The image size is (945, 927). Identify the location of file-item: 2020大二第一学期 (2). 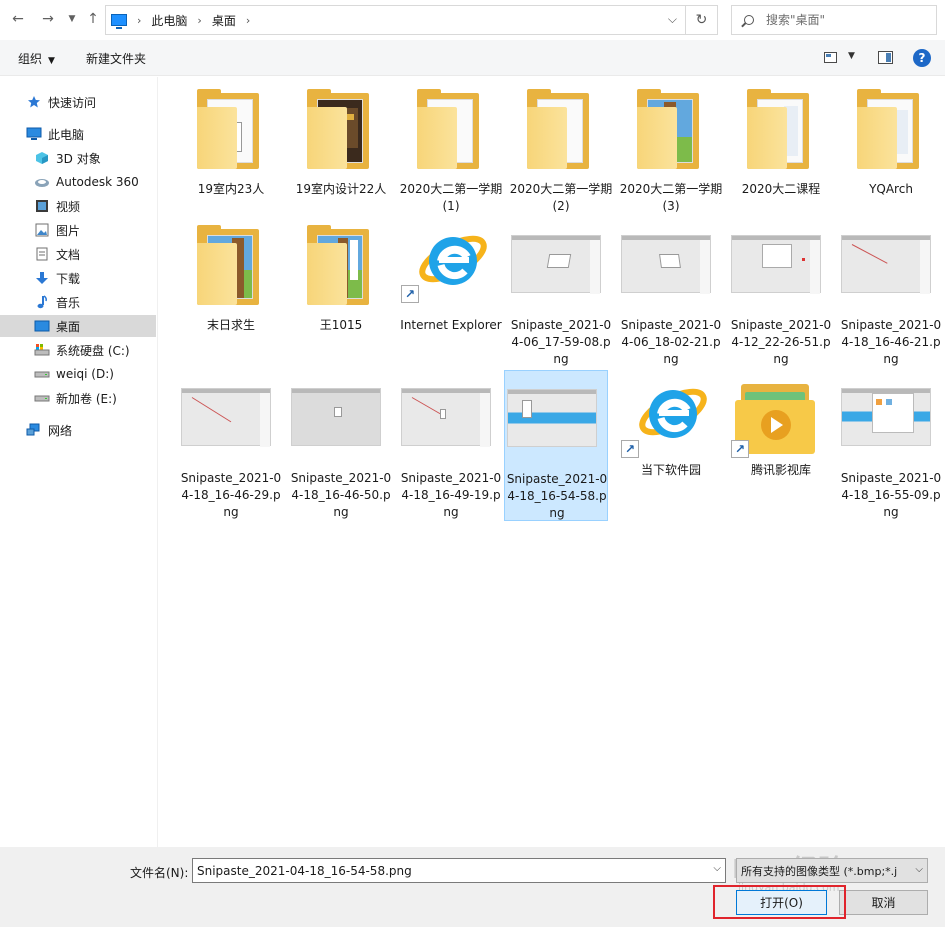
(561, 156).